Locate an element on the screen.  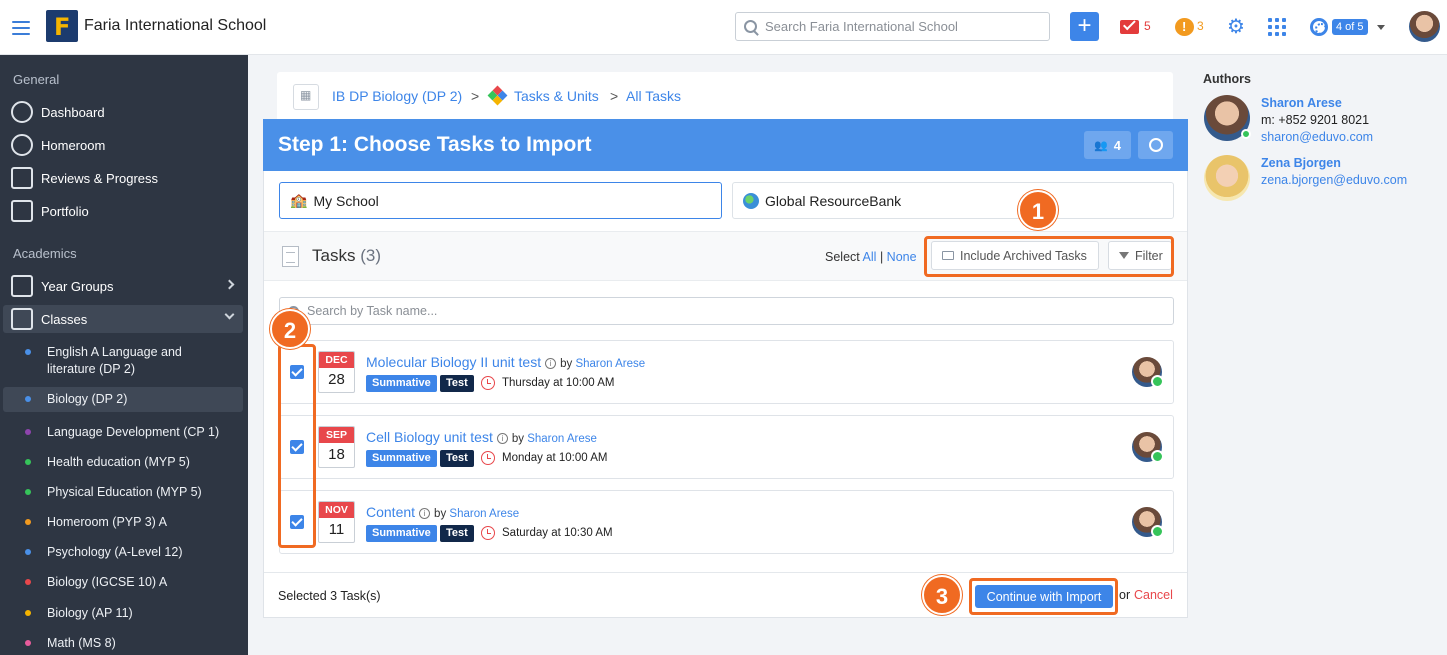
class-item-health-education: Health education (MYP 5) is located at coordinates (123, 462).